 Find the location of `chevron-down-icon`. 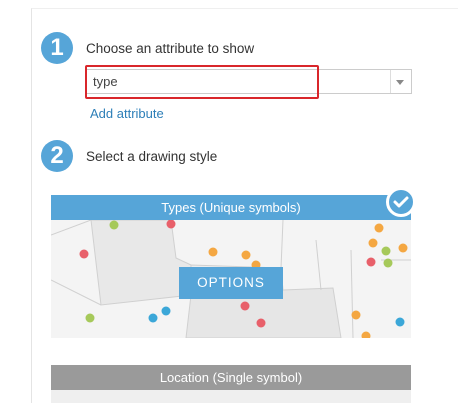

chevron-down-icon is located at coordinates (400, 81).